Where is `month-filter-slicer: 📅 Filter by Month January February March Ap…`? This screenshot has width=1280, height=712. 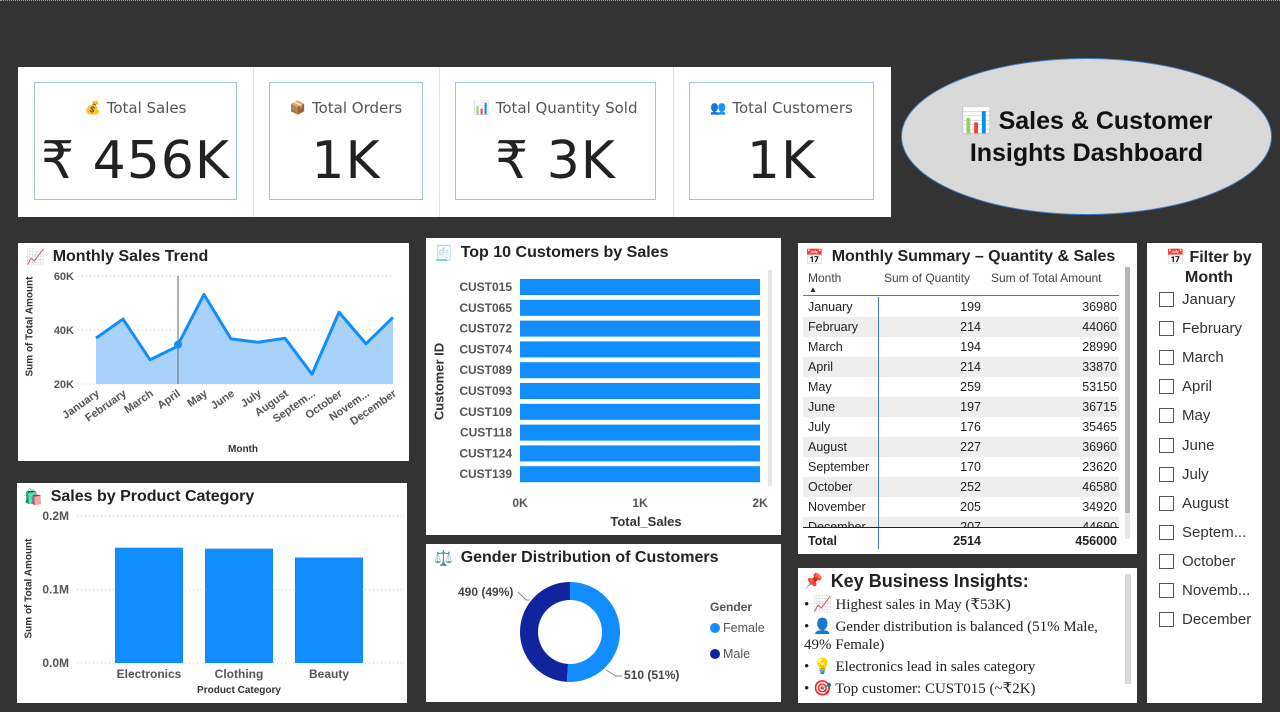 month-filter-slicer: 📅 Filter by Month January February March Ap… is located at coordinates (1204, 473).